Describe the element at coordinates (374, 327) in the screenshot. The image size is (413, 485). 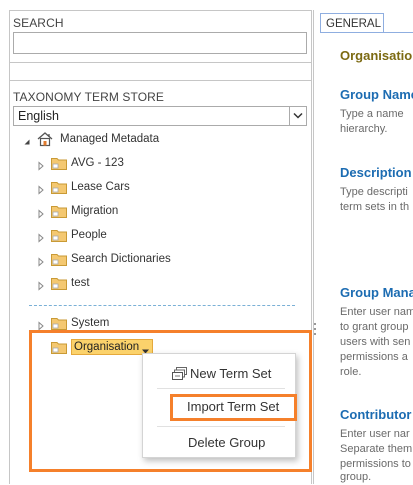
I see `group-managers-help-line: to grant group` at that location.